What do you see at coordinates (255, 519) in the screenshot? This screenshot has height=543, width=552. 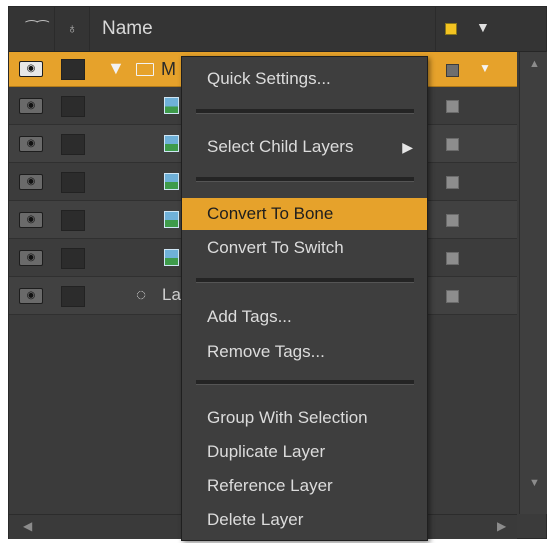 I see `menu-item-label: Delete Layer` at bounding box center [255, 519].